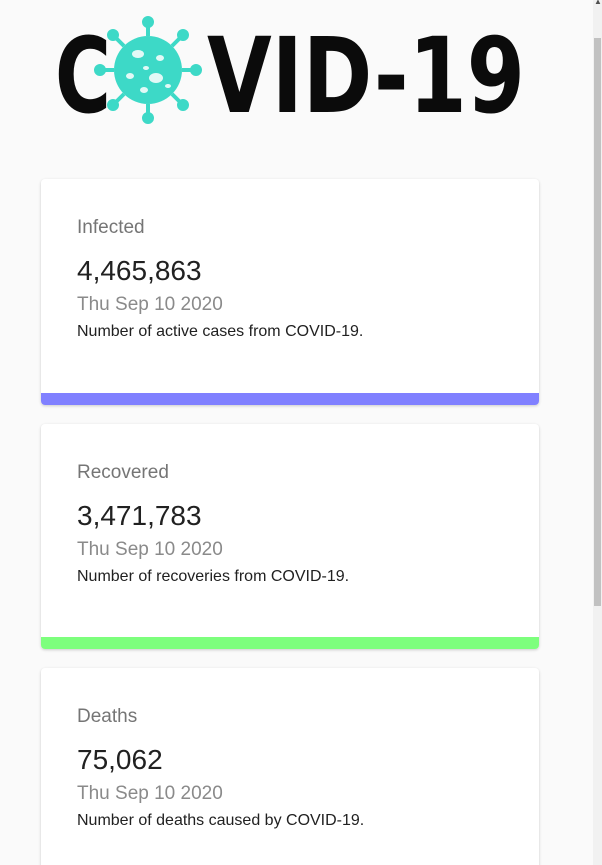 Image resolution: width=602 pixels, height=865 pixels. What do you see at coordinates (120, 759) in the screenshot?
I see `case-count: 75,062` at bounding box center [120, 759].